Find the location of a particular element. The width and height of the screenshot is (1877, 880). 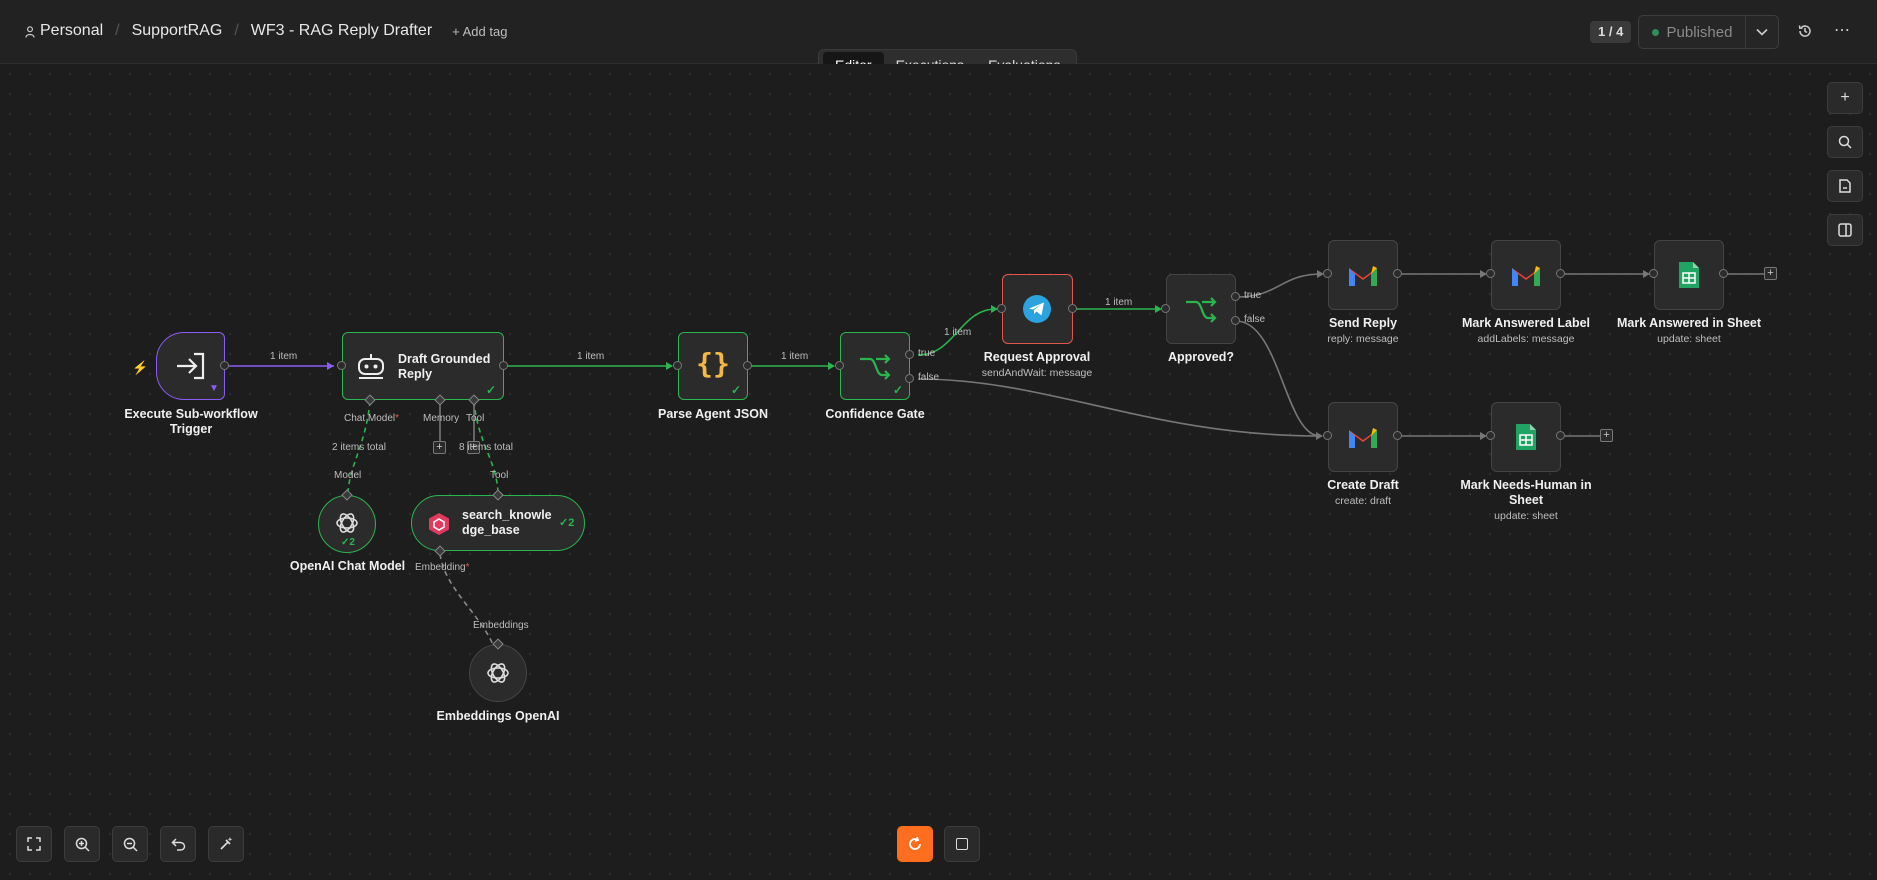

node-title: Mark Answered Label is located at coordinates (1526, 323).